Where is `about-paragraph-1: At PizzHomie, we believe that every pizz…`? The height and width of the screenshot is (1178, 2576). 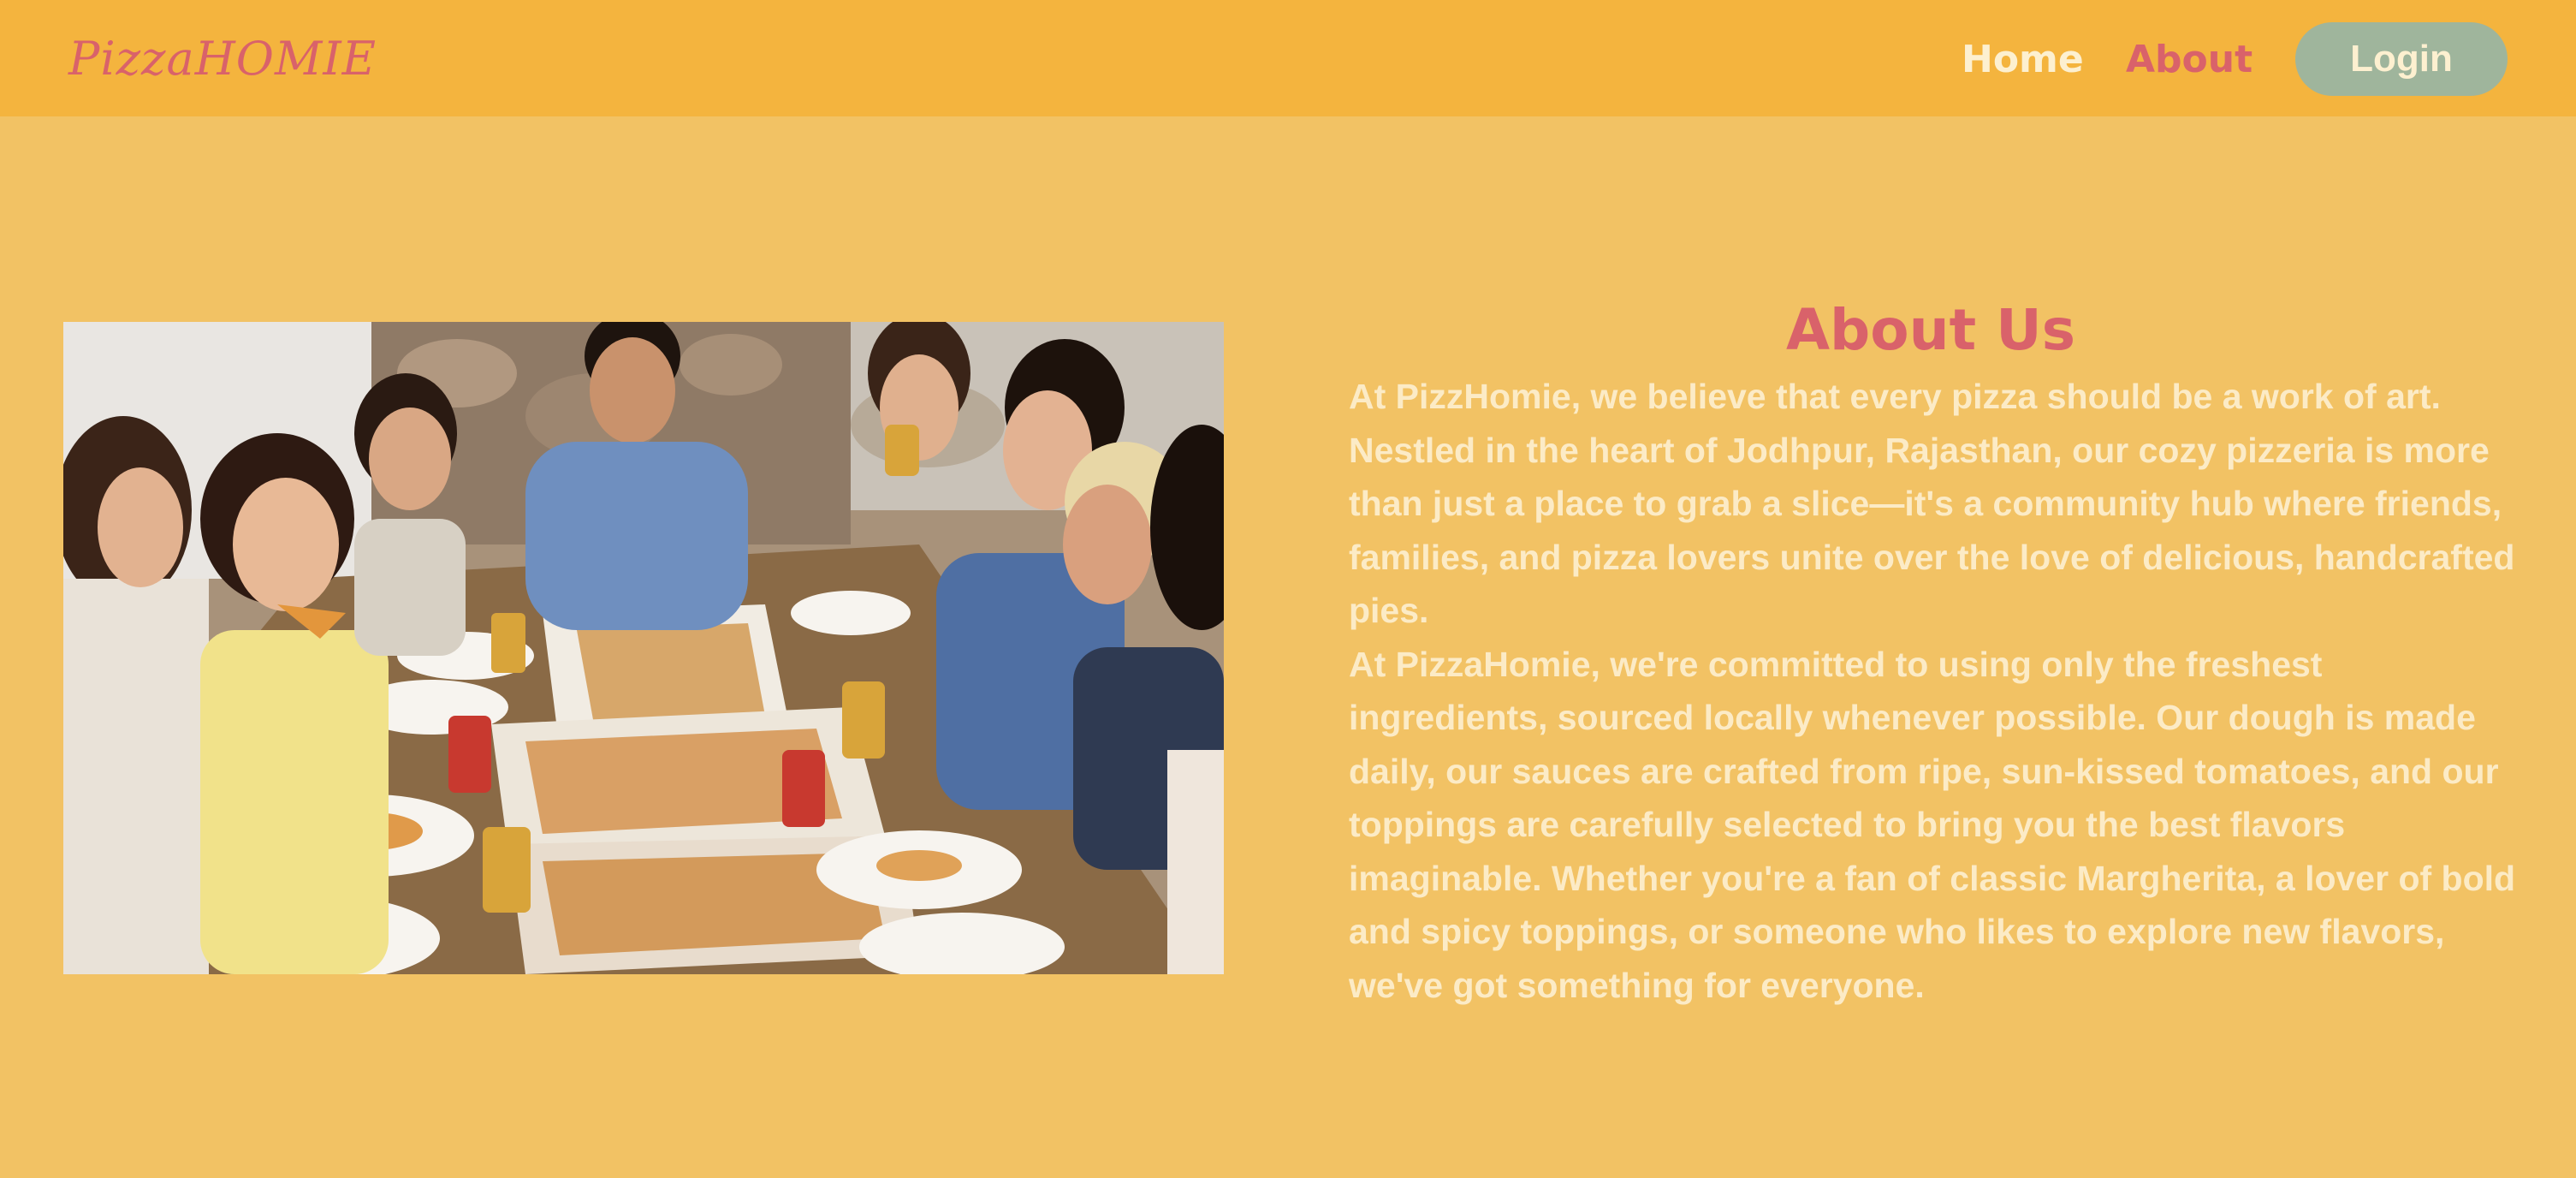
about-paragraph-1: At PizzHomie, we believe that every pizz… is located at coordinates (1932, 503).